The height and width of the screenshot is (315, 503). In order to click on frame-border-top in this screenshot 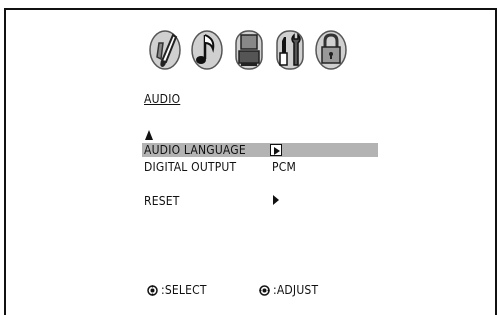, I will do `click(250, 9)`.